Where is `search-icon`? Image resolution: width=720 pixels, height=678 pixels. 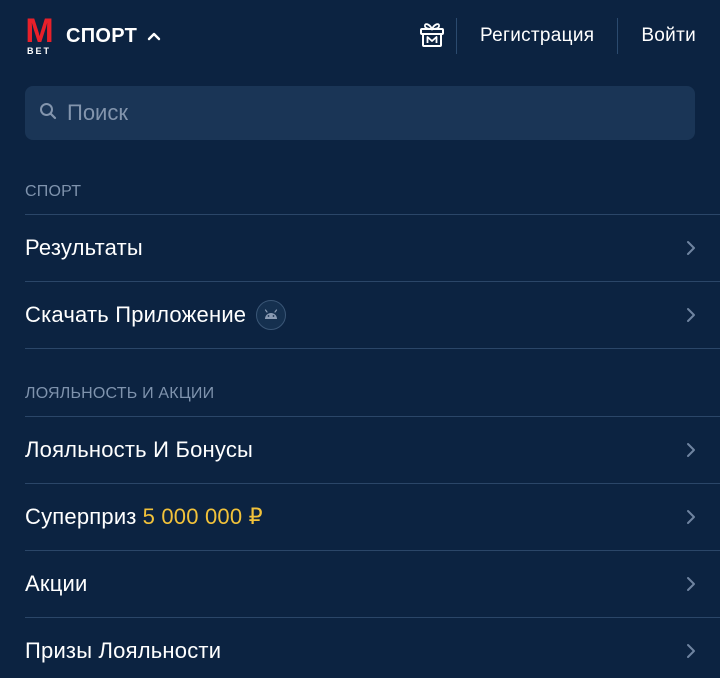 search-icon is located at coordinates (48, 113).